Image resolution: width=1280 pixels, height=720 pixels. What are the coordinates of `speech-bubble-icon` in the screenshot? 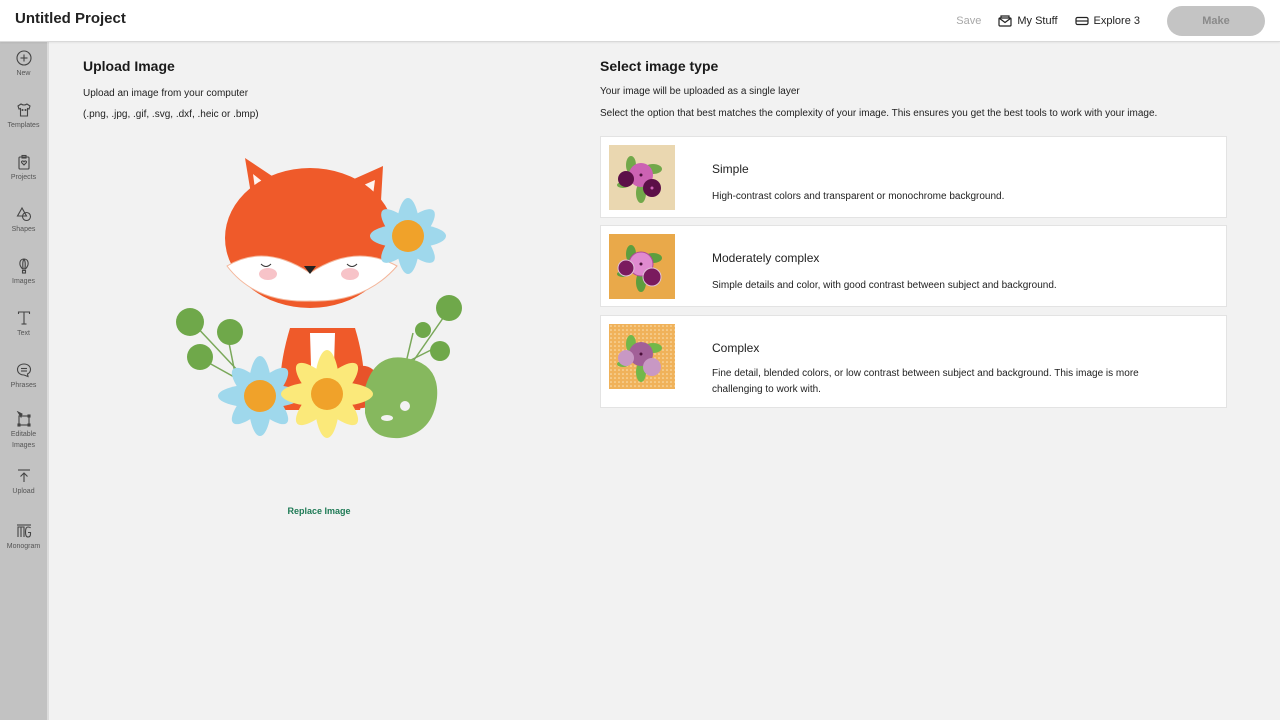 It's located at (23, 370).